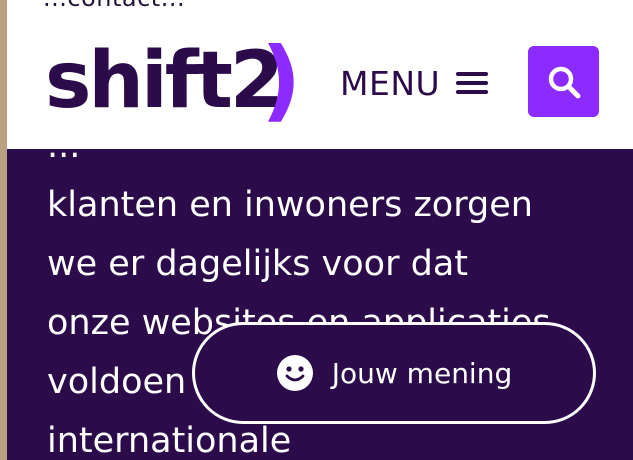 The image size is (633, 460). What do you see at coordinates (422, 373) in the screenshot?
I see `feedback-label: Jouw mening` at bounding box center [422, 373].